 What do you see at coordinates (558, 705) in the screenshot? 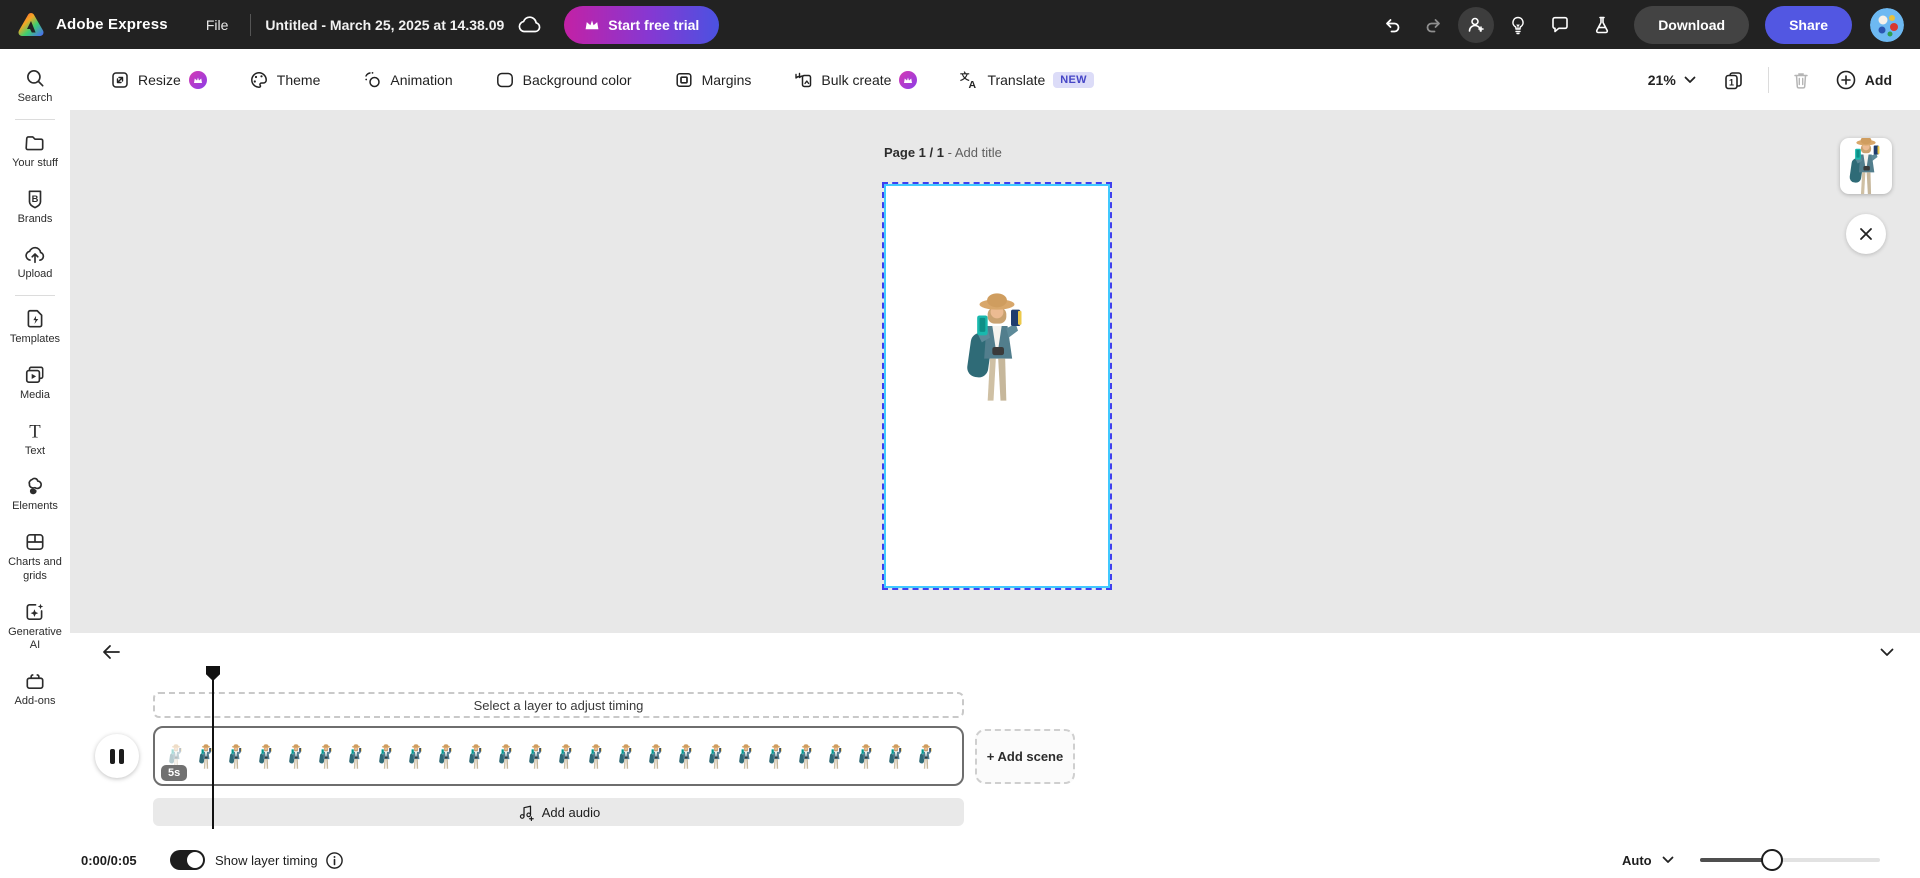
I see `layer-timing-hint: Select a layer to adjust timing` at bounding box center [558, 705].